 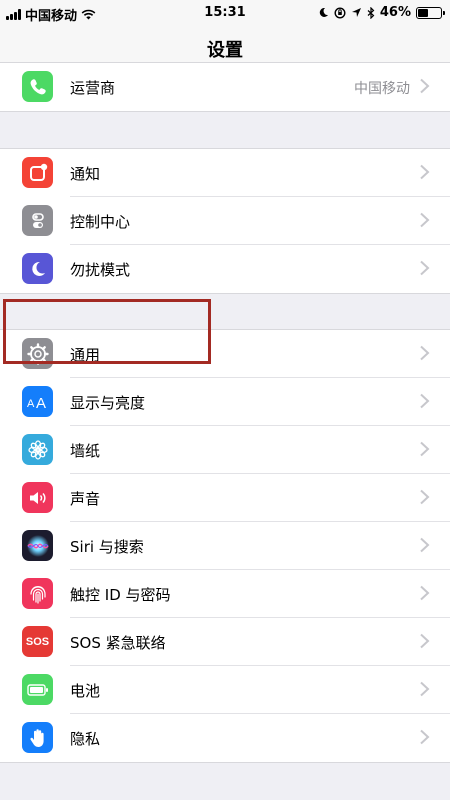 What do you see at coordinates (225, 269) in the screenshot?
I see `settings-row-do-not-disturb: 勿扰模式` at bounding box center [225, 269].